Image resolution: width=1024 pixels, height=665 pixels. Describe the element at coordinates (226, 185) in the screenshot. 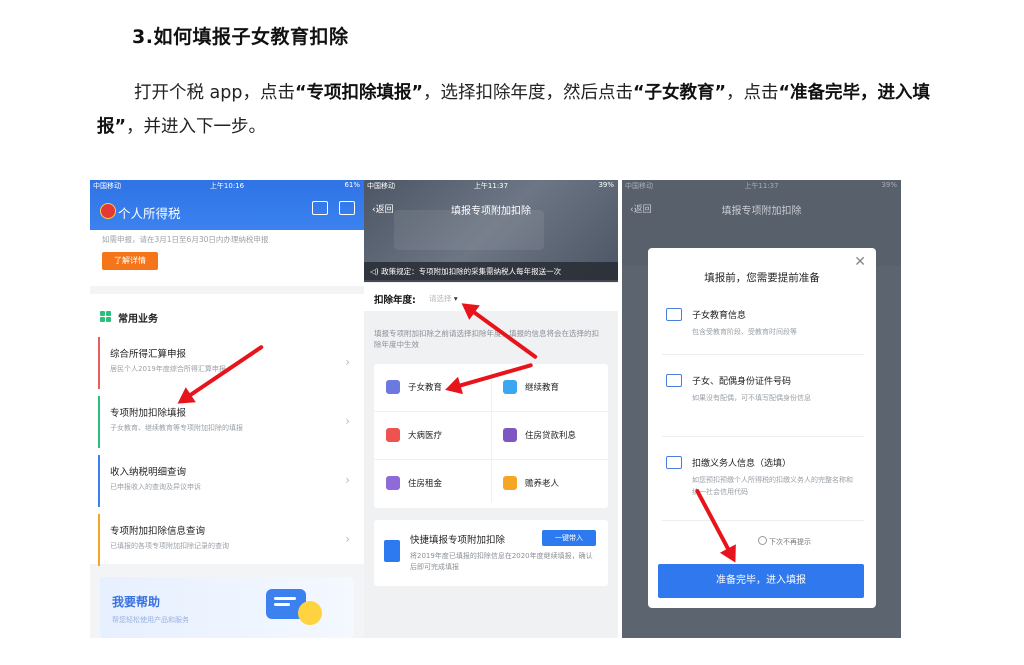

I see `status-bar: 中国移动 上午10:16 61%` at that location.